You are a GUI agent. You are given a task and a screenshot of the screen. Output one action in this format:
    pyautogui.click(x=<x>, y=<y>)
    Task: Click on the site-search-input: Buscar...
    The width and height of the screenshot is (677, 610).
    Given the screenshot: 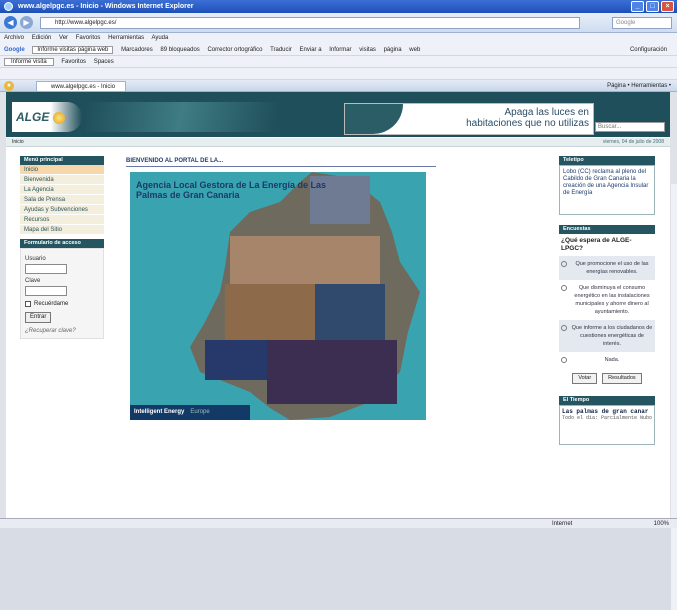 What is the action you would take?
    pyautogui.click(x=630, y=127)
    